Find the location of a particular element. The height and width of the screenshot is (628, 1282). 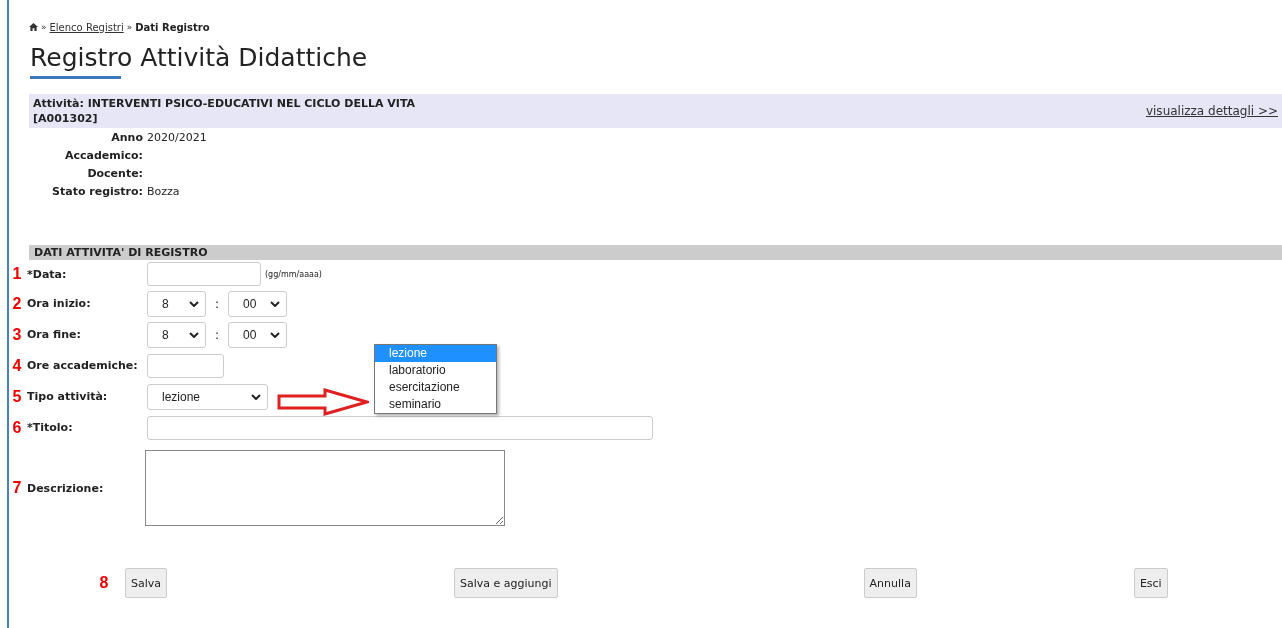

breadcrumb-link: Elenco Registri is located at coordinates (86, 27).